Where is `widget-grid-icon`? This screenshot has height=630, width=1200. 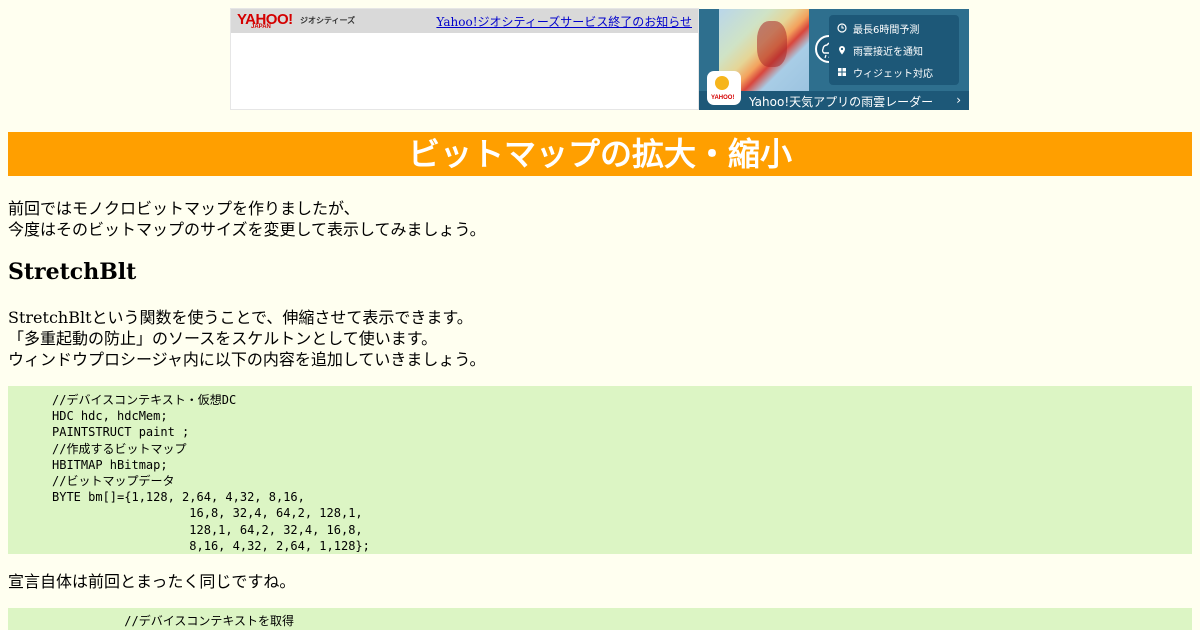 widget-grid-icon is located at coordinates (842, 72).